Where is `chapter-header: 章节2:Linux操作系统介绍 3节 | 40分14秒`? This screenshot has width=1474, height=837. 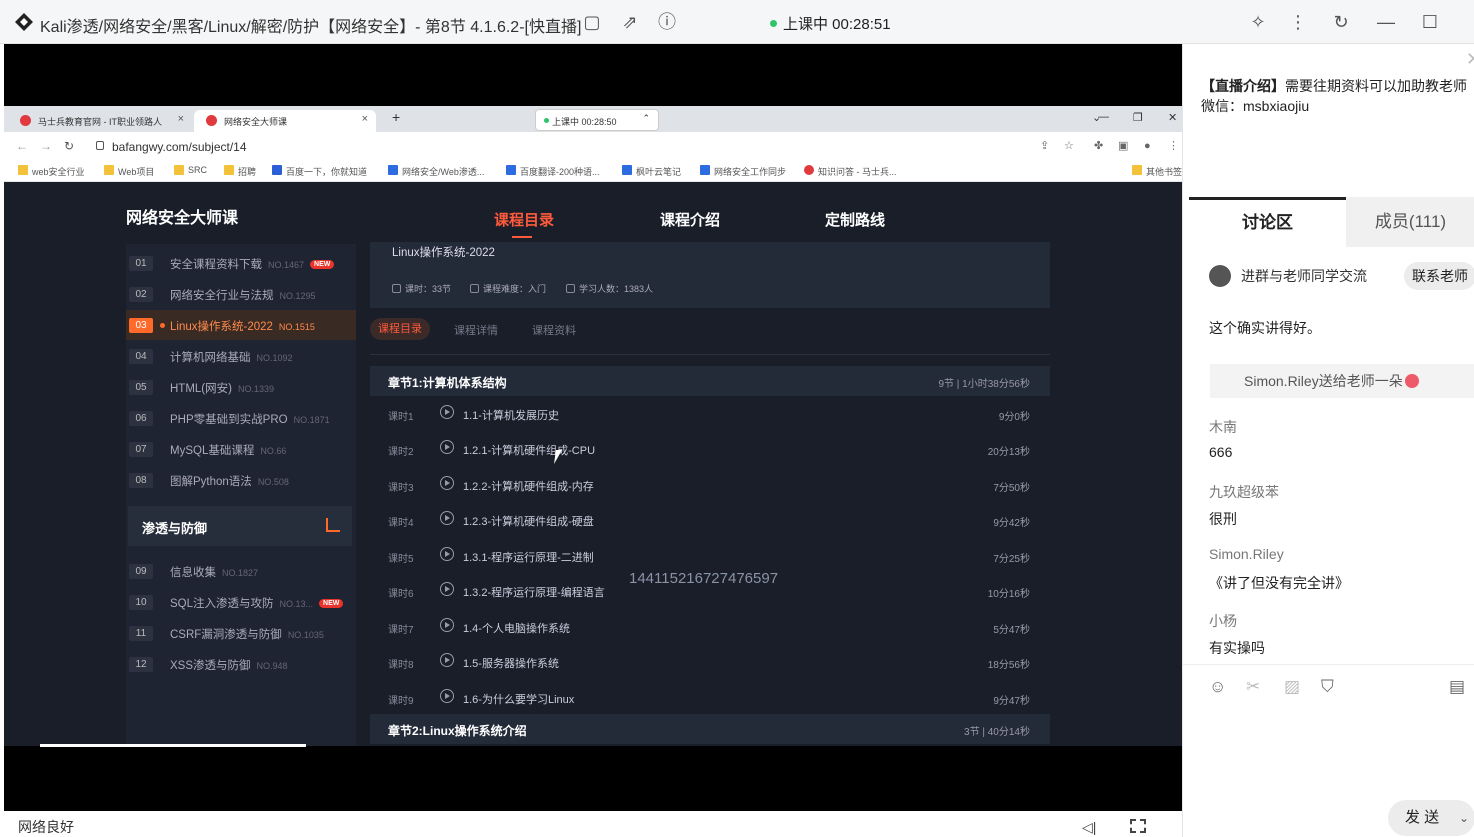 chapter-header: 章节2:Linux操作系统介绍 3节 | 40分14秒 is located at coordinates (710, 729).